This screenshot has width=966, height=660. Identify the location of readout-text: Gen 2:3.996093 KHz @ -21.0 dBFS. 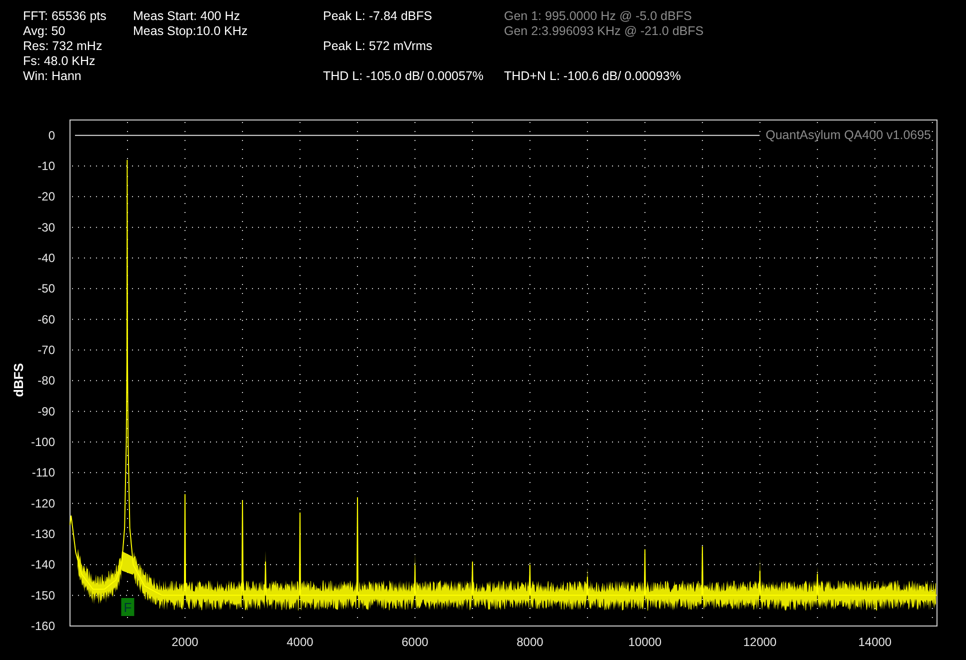
(604, 31).